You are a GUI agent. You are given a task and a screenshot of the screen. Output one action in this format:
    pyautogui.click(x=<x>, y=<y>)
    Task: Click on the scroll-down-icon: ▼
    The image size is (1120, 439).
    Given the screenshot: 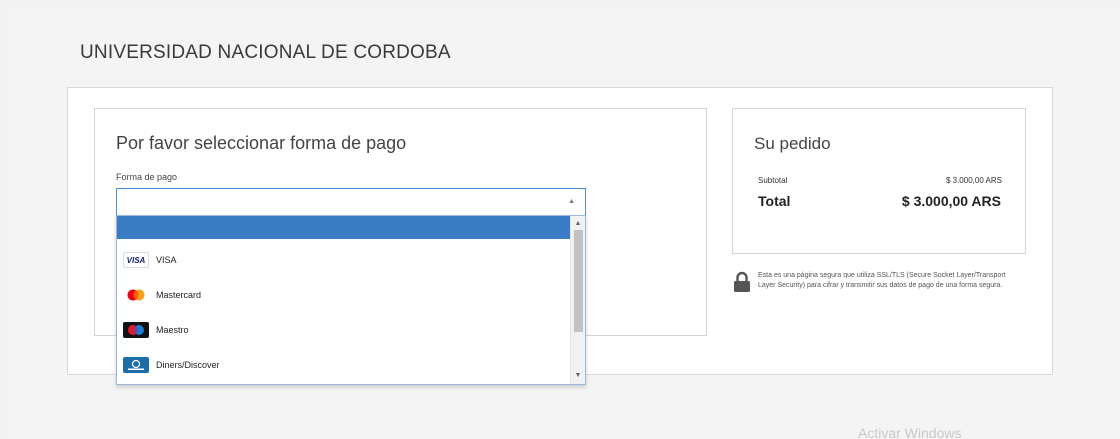 What is the action you would take?
    pyautogui.click(x=578, y=376)
    